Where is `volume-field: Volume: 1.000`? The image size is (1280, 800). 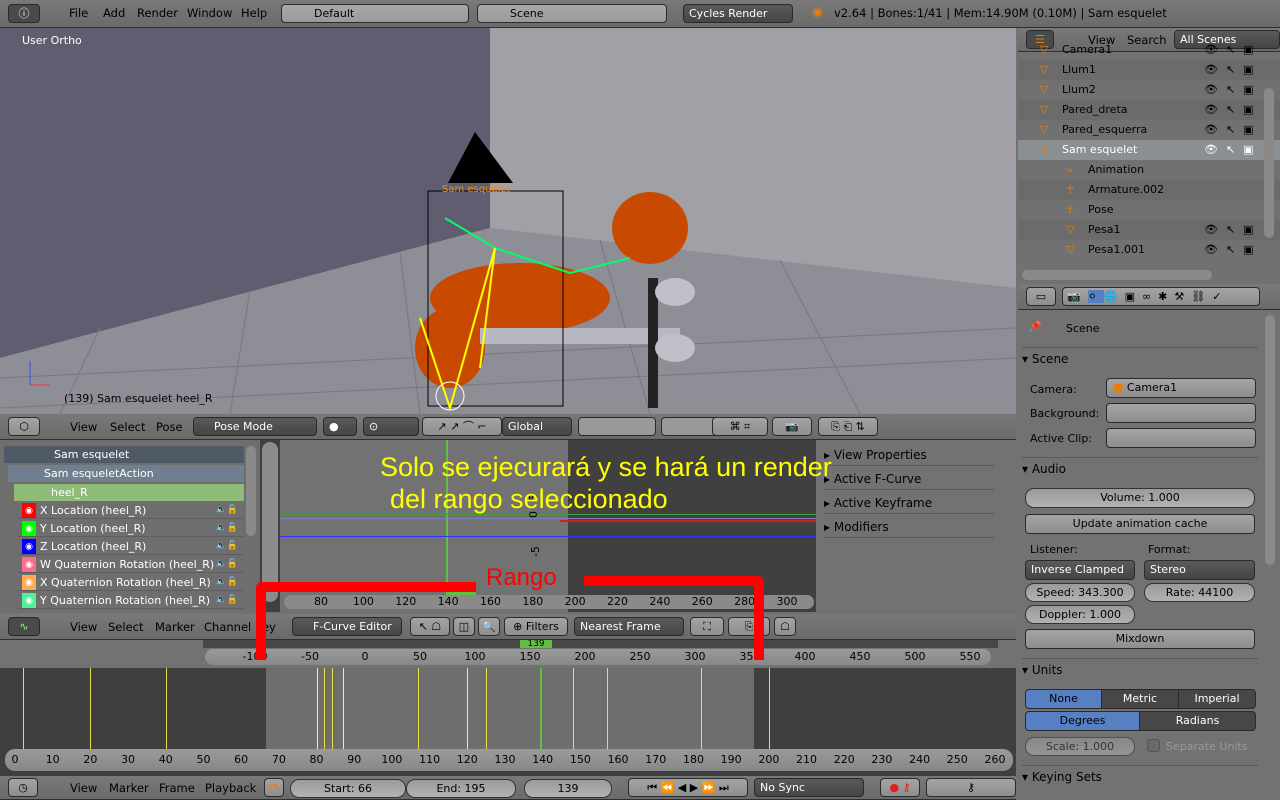
volume-field: Volume: 1.000 is located at coordinates (1140, 498).